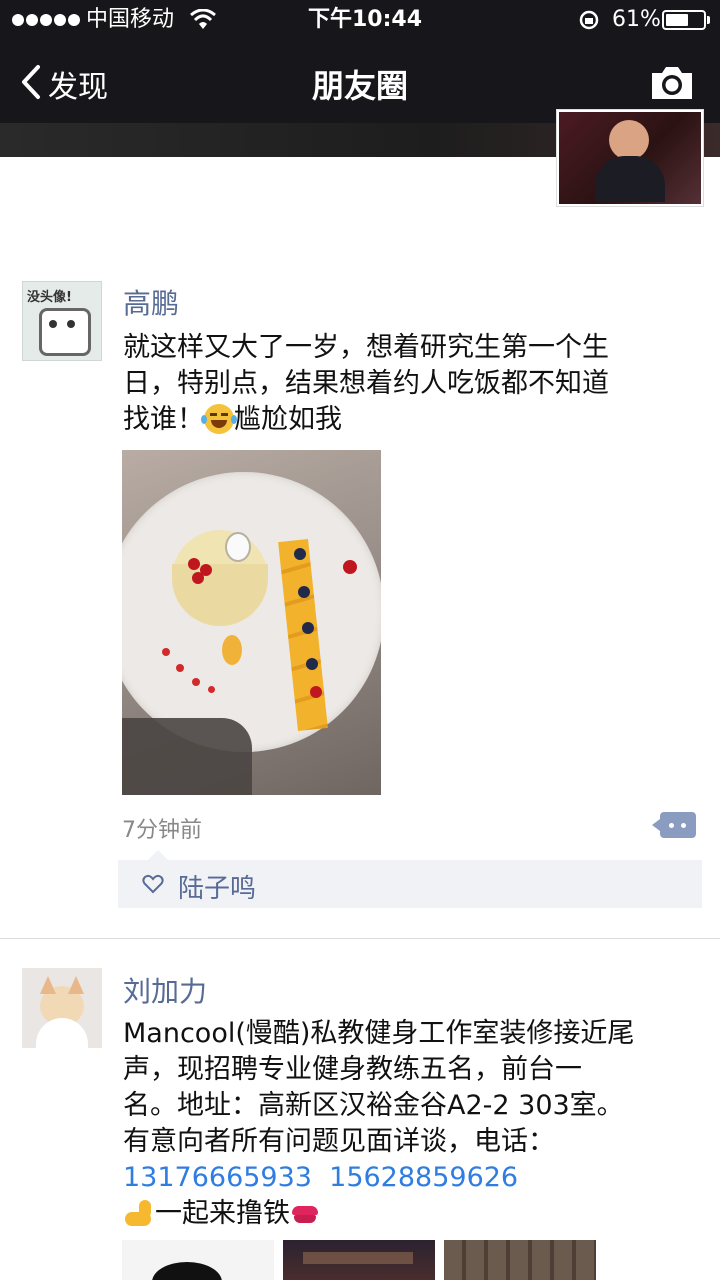 This screenshot has width=720, height=1280. Describe the element at coordinates (130, 19) in the screenshot. I see `carrier-label: 中国移动` at that location.